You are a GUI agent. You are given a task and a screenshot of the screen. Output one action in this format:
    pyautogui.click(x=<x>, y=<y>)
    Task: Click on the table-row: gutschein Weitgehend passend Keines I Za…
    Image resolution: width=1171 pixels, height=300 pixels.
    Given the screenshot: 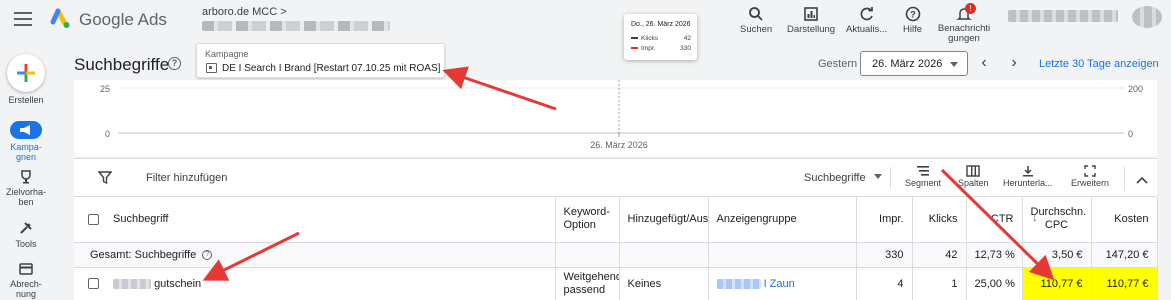 What is the action you would take?
    pyautogui.click(x=616, y=283)
    